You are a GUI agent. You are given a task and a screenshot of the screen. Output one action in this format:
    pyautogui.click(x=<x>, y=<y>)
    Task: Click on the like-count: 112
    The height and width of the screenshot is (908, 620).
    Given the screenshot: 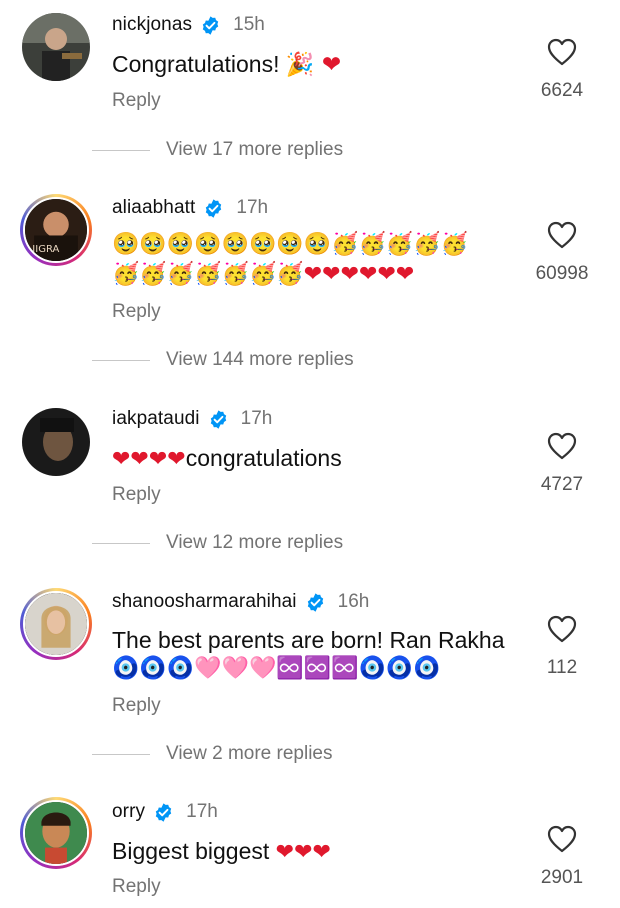 What is the action you would take?
    pyautogui.click(x=562, y=667)
    